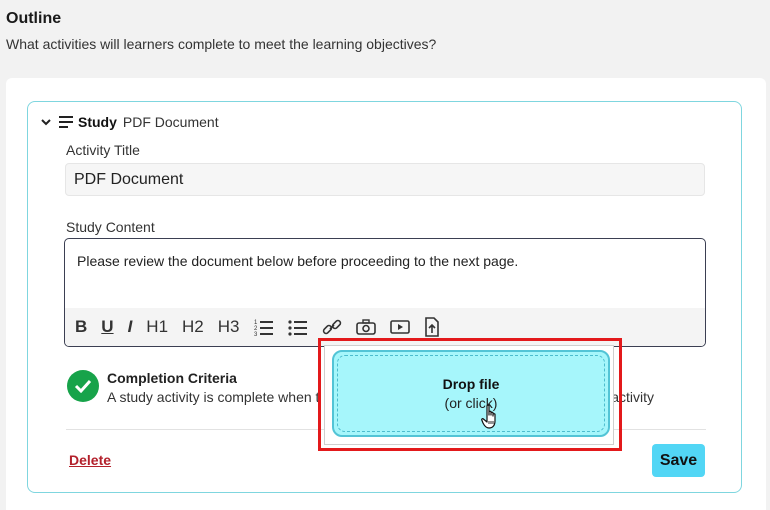 The image size is (770, 510). Describe the element at coordinates (385, 327) in the screenshot. I see `editor-toolbar: B U I H1 H2 H3 123` at that location.